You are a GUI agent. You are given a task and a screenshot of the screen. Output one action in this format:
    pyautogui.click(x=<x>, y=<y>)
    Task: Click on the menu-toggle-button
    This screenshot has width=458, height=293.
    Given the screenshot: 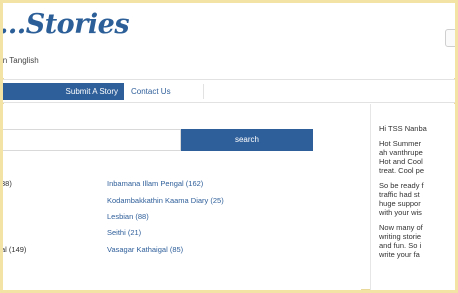 What is the action you would take?
    pyautogui.click(x=450, y=38)
    